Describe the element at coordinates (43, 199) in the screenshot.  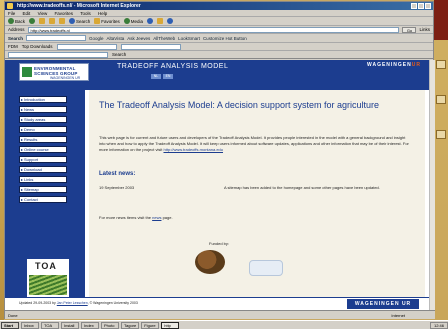
I see `nav-contact: Contact` at that location.